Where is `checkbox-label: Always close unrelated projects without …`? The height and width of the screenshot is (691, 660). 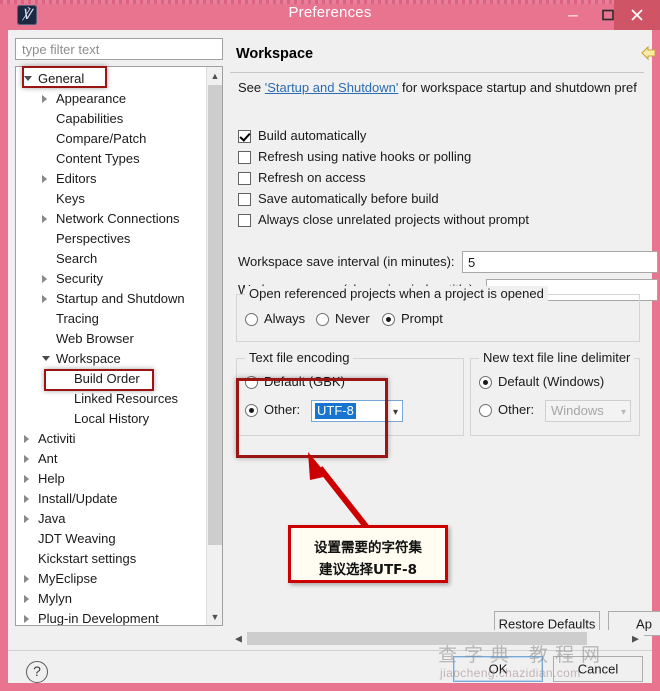 checkbox-label: Always close unrelated projects without … is located at coordinates (393, 219).